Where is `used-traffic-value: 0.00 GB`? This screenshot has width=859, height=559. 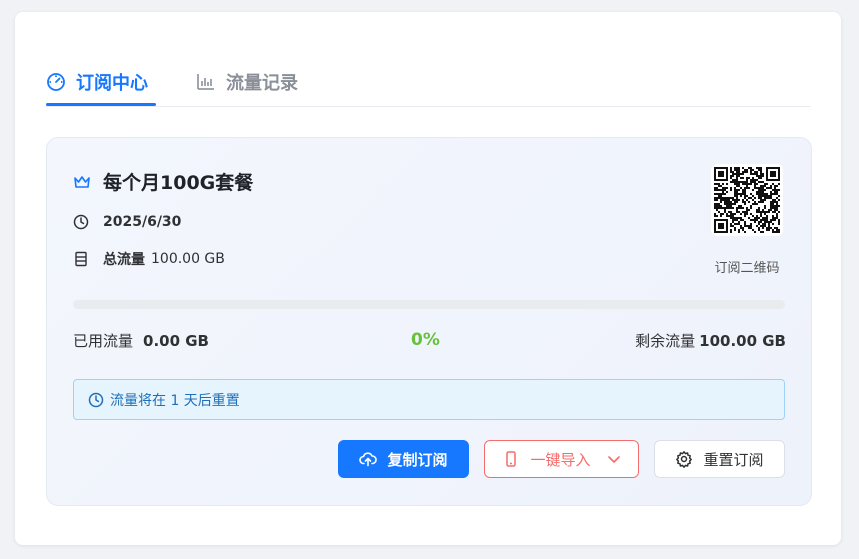 used-traffic-value: 0.00 GB is located at coordinates (176, 341).